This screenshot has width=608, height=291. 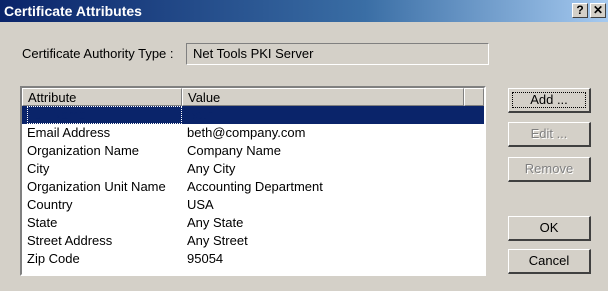 What do you see at coordinates (580, 10) in the screenshot?
I see `help-button: ?` at bounding box center [580, 10].